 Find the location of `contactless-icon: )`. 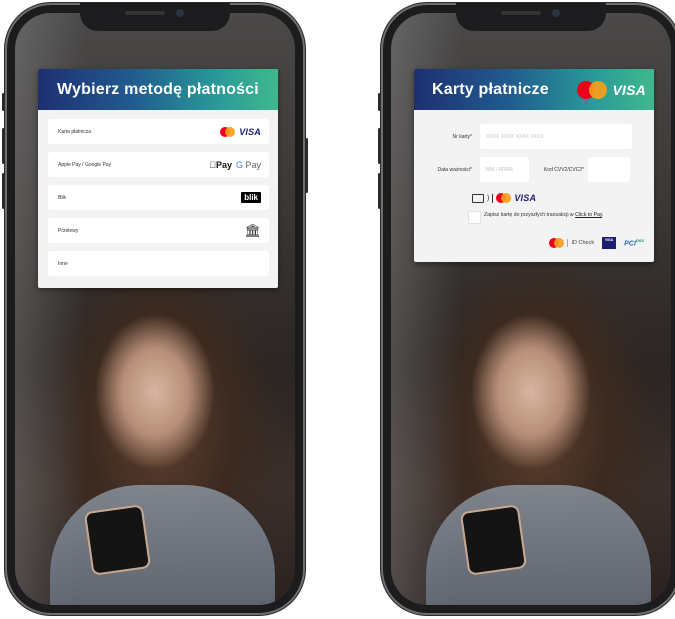

contactless-icon: ) is located at coordinates (488, 198).